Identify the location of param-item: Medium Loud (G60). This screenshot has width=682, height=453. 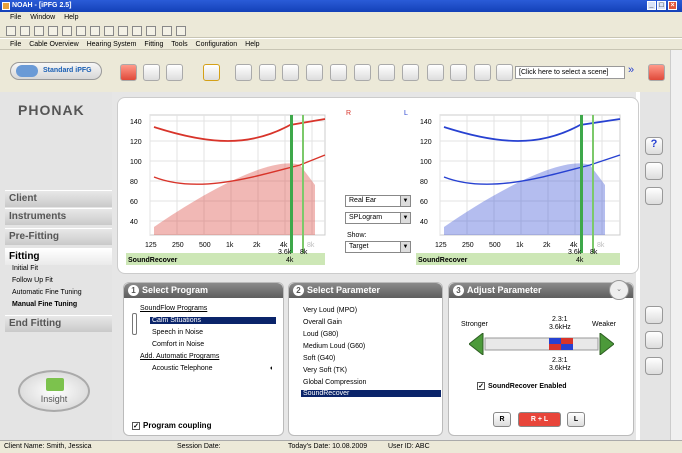
(334, 346).